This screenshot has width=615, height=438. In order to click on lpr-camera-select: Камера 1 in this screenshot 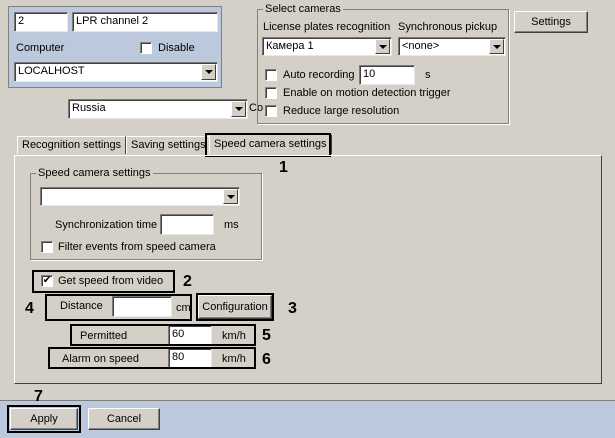, I will do `click(327, 46)`.